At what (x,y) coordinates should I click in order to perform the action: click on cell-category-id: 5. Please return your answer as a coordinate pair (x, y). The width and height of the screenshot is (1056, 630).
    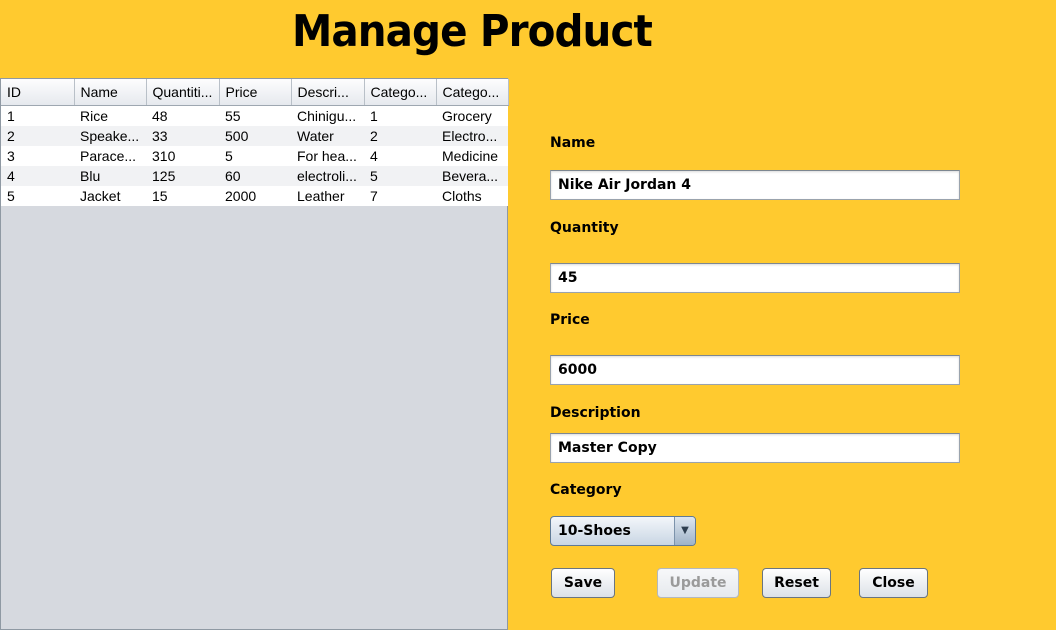
    Looking at the image, I should click on (400, 176).